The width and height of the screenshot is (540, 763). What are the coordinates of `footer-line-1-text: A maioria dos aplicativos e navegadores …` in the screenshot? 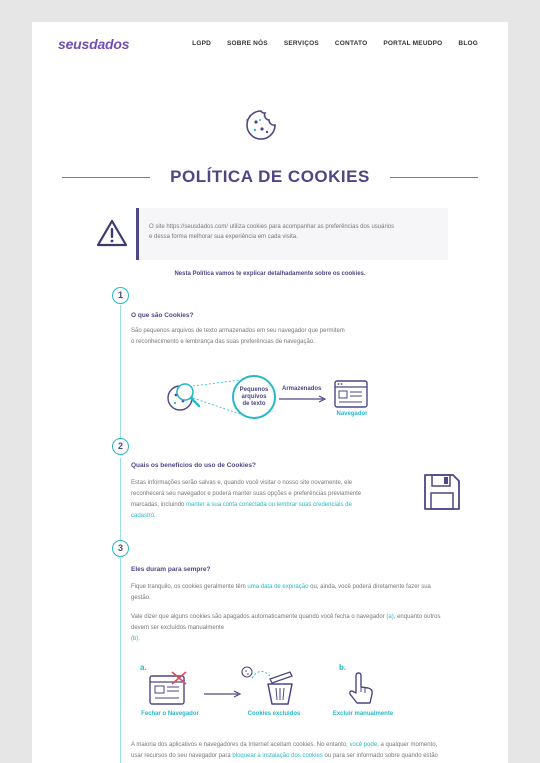 It's located at (240, 745).